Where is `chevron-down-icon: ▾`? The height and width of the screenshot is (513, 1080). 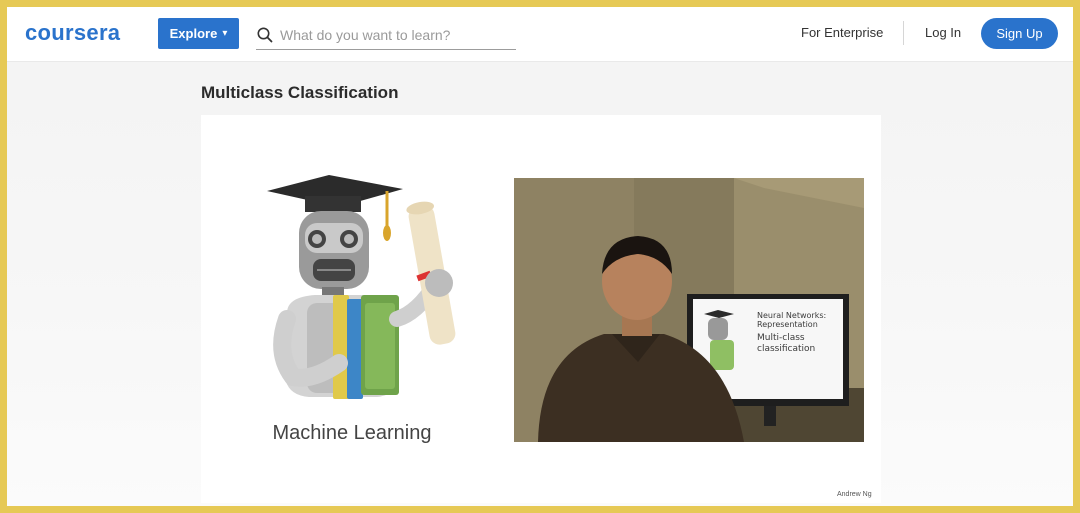 chevron-down-icon: ▾ is located at coordinates (225, 33).